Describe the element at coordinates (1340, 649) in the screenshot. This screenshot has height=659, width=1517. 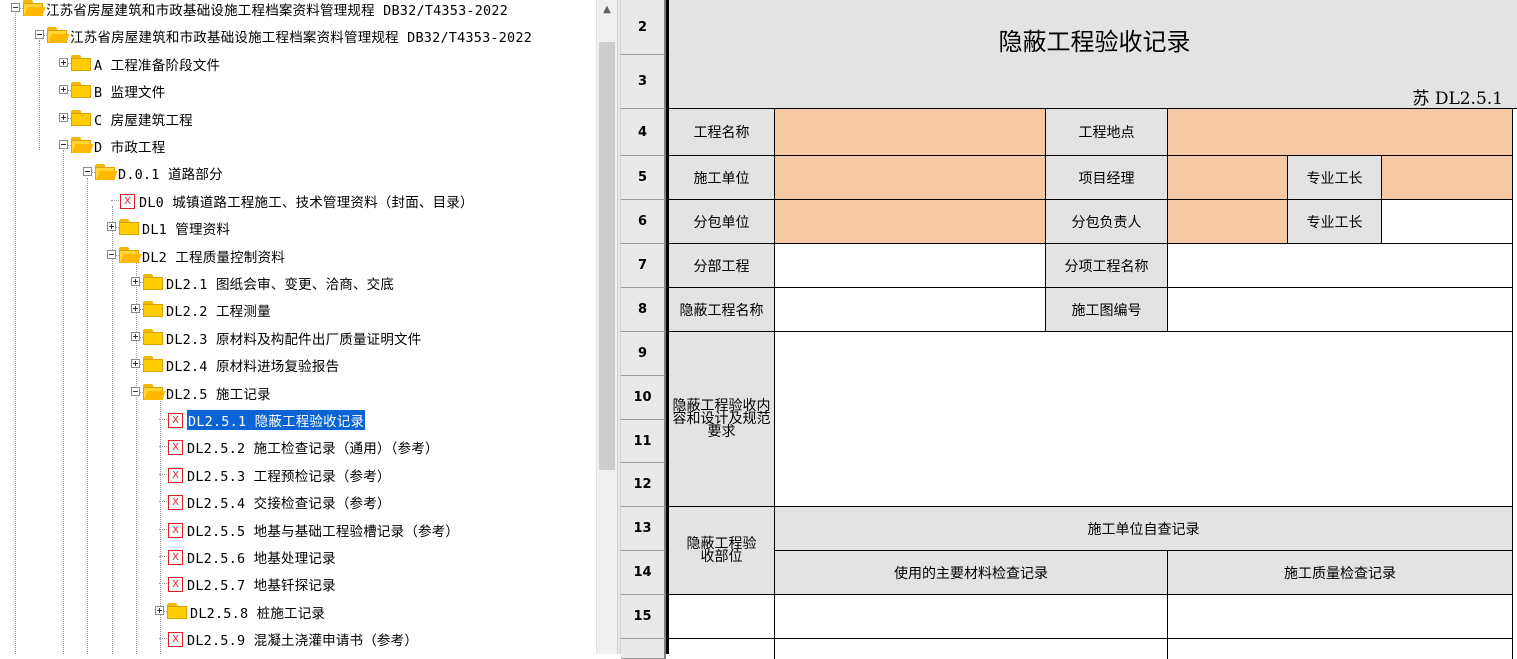
I see `row16-cell-c` at that location.